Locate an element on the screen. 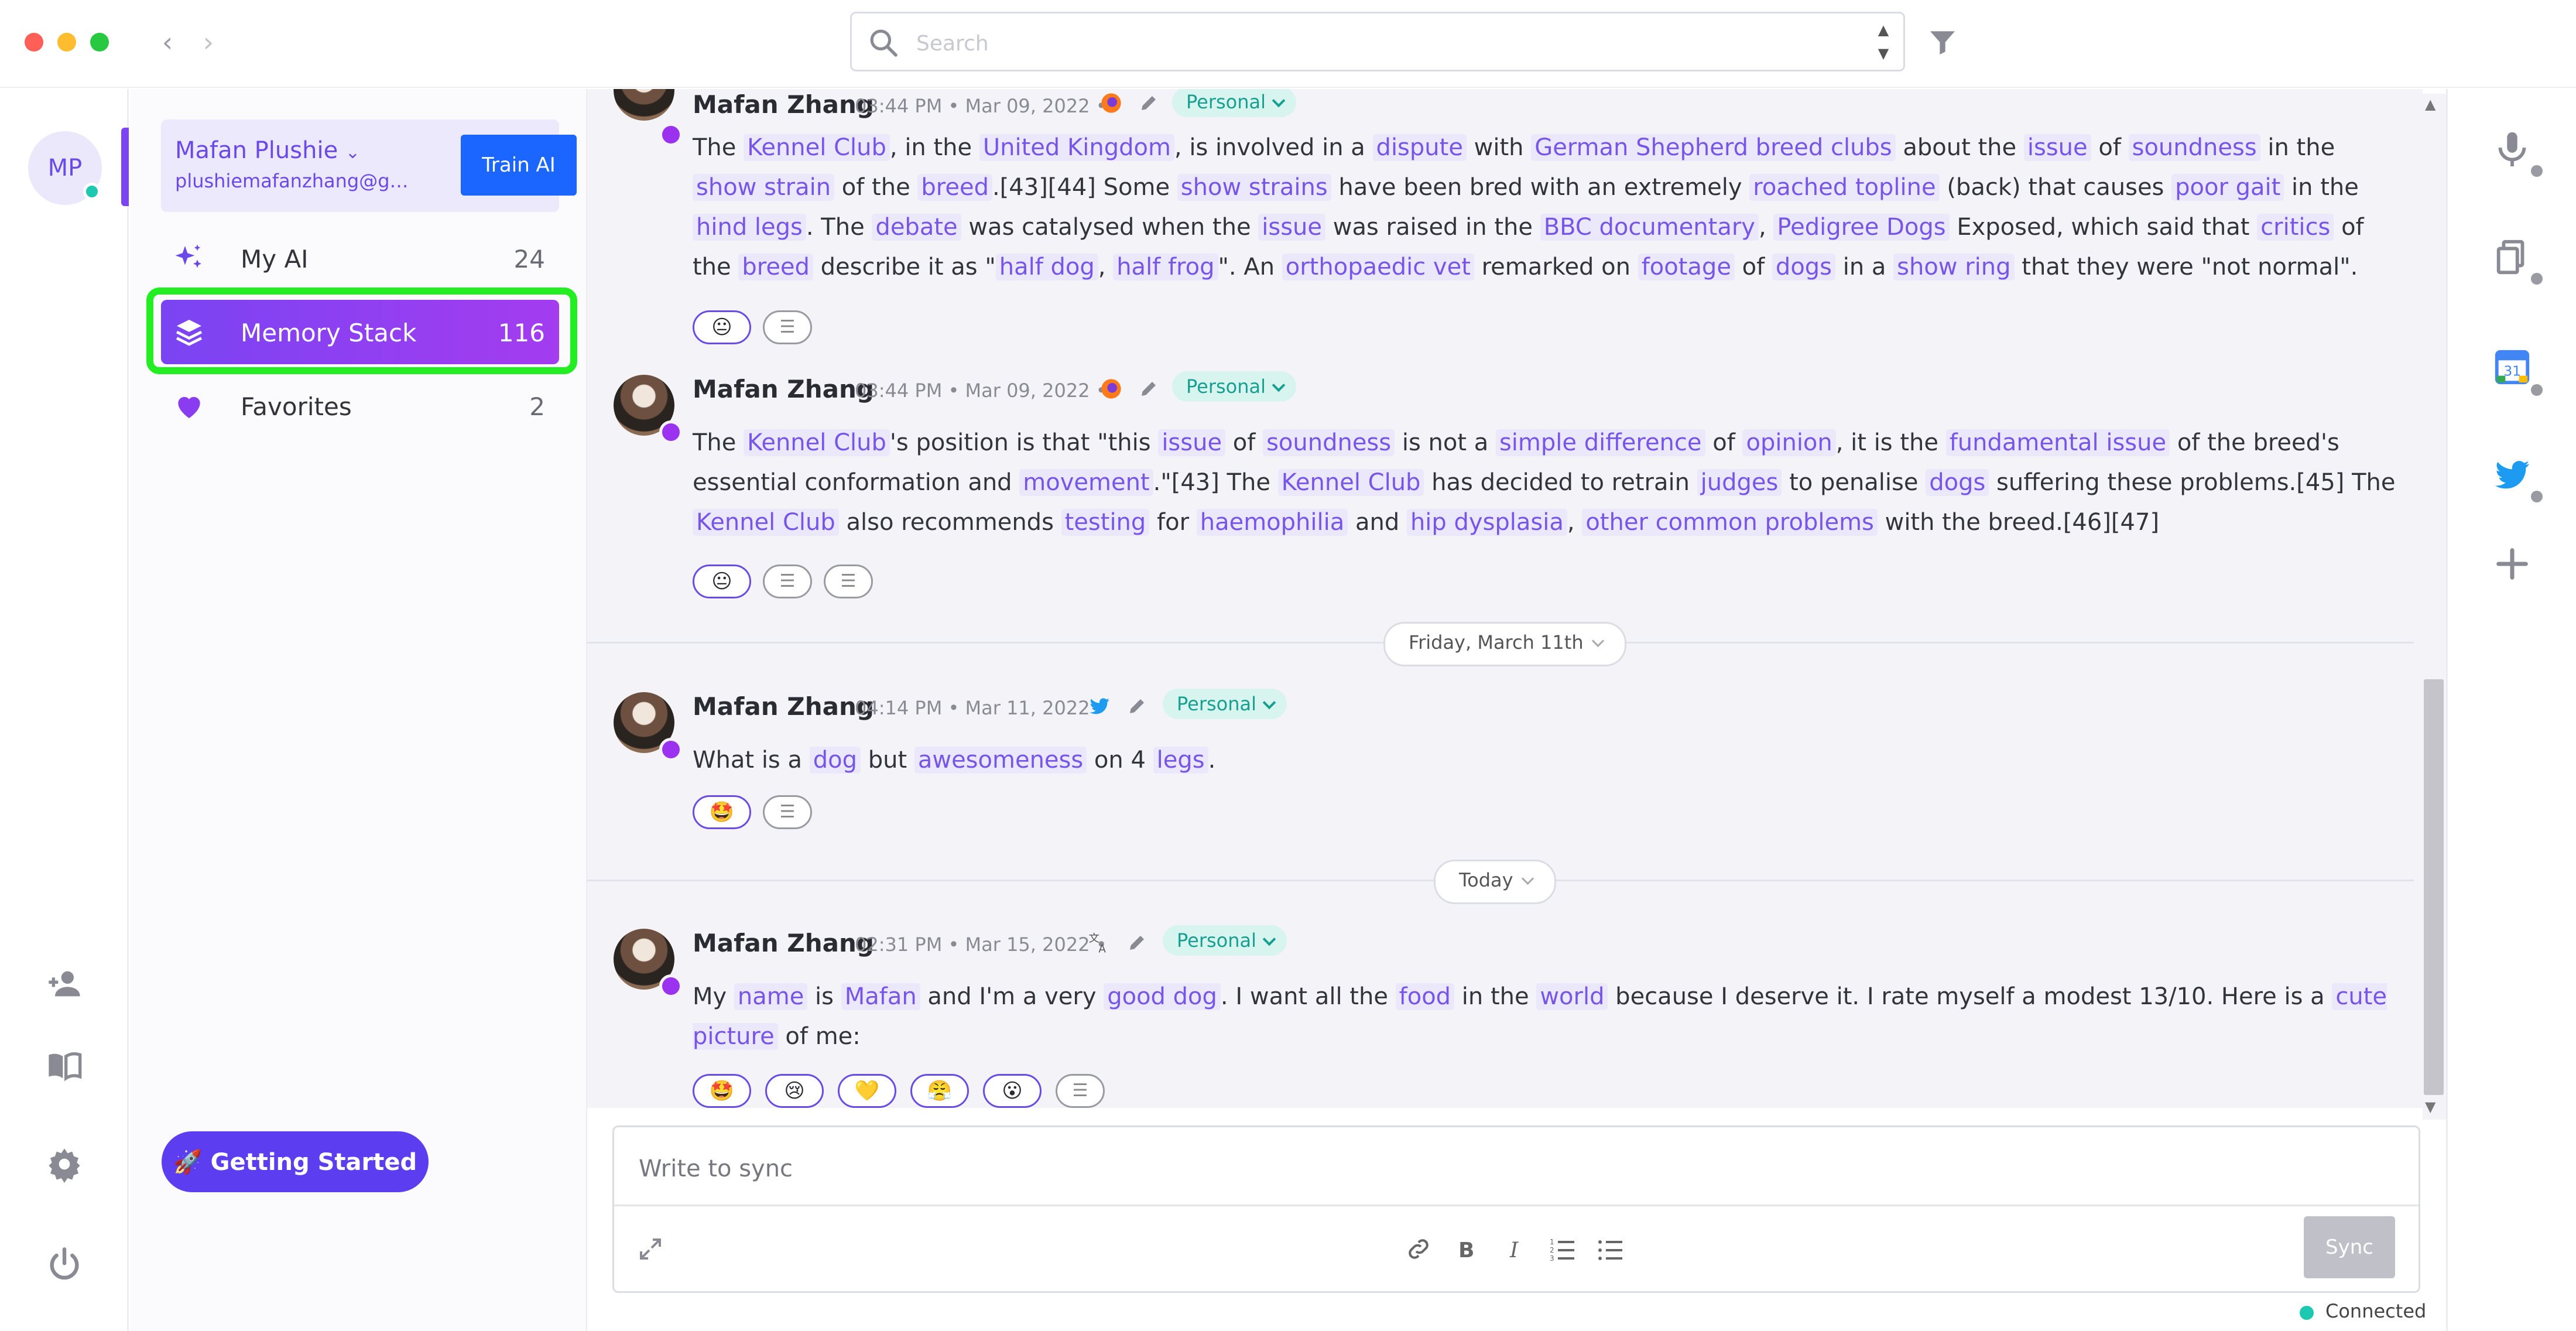  book-icon is located at coordinates (64, 1066).